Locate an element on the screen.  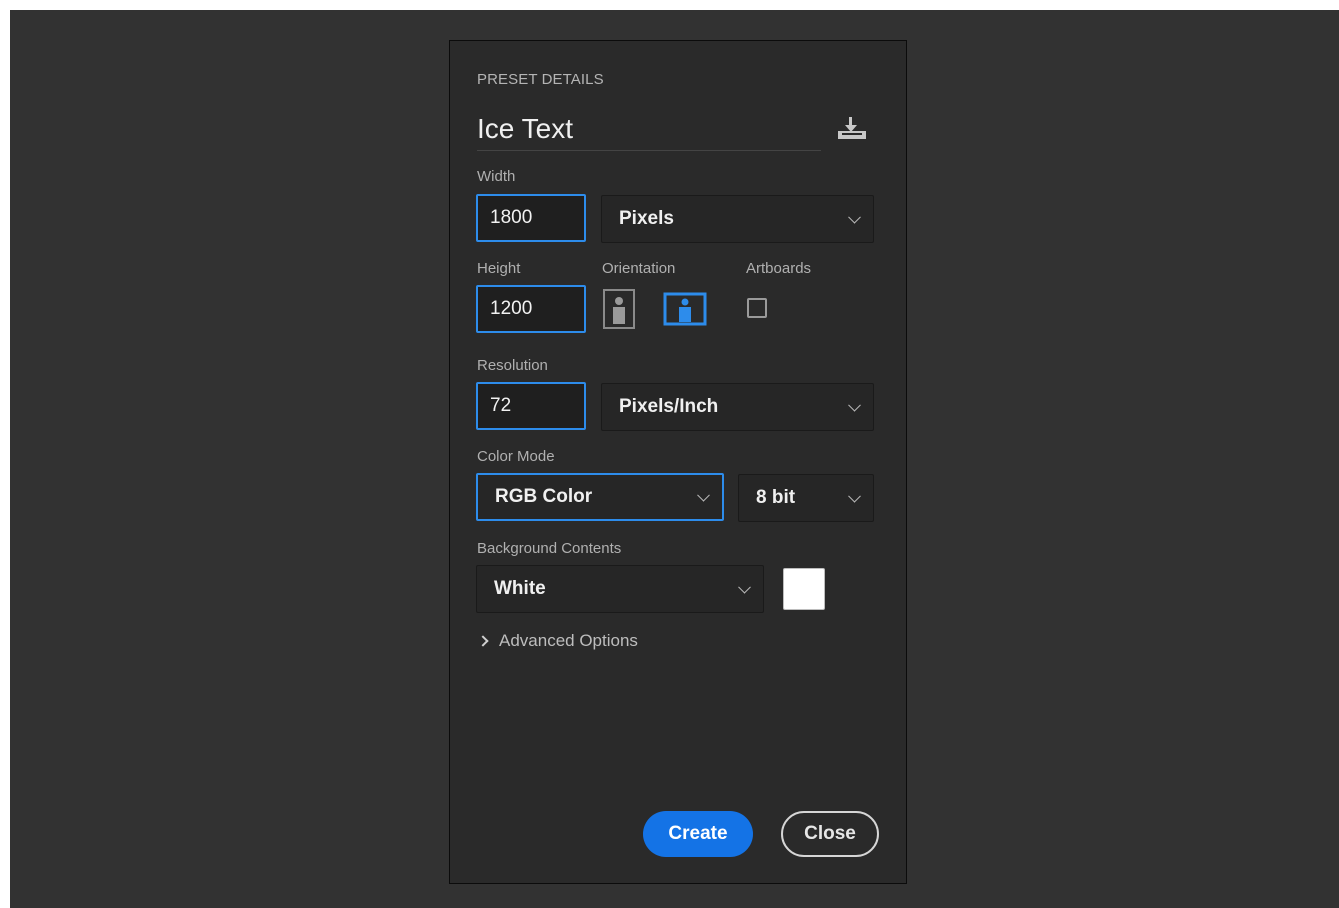
background-contents-value: White is located at coordinates (520, 588).